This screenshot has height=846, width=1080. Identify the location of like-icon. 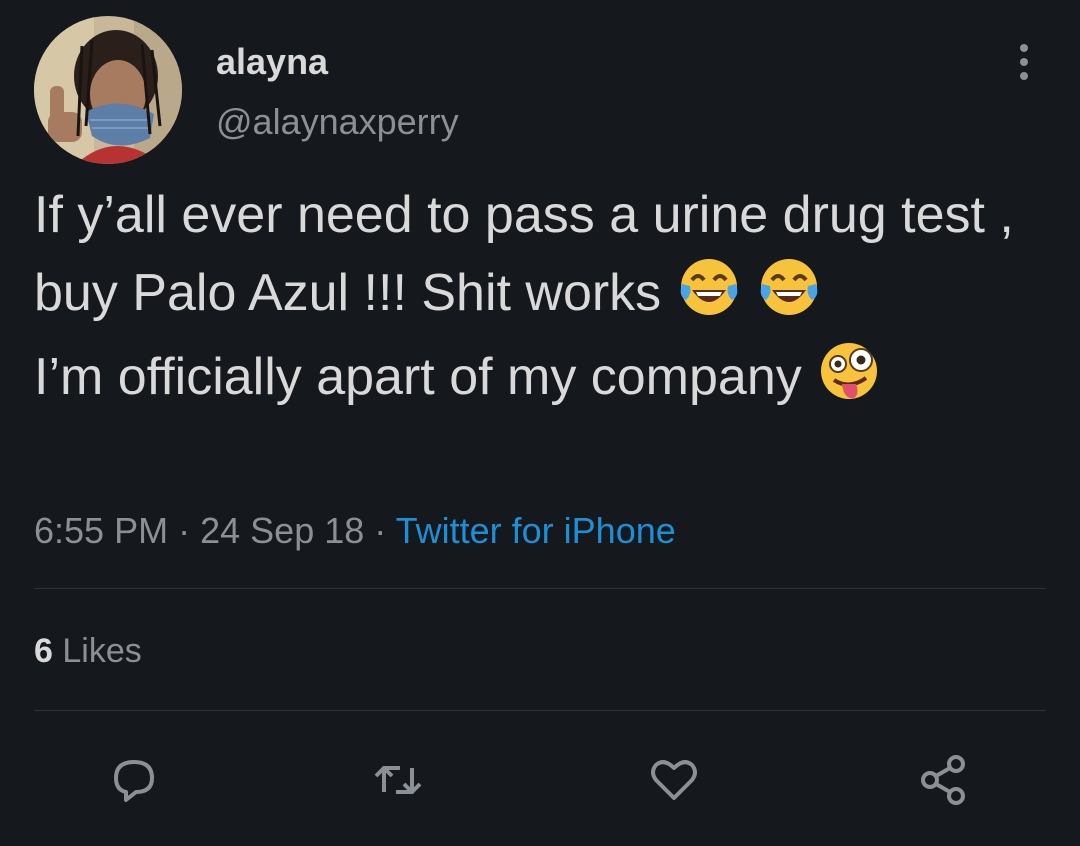
(674, 780).